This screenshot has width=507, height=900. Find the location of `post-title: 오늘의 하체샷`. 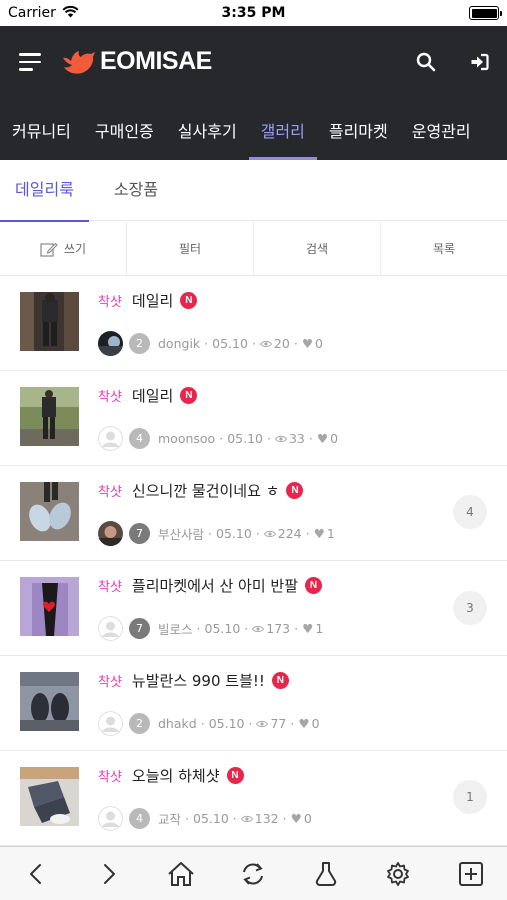

post-title: 오늘의 하체샷 is located at coordinates (175, 776).